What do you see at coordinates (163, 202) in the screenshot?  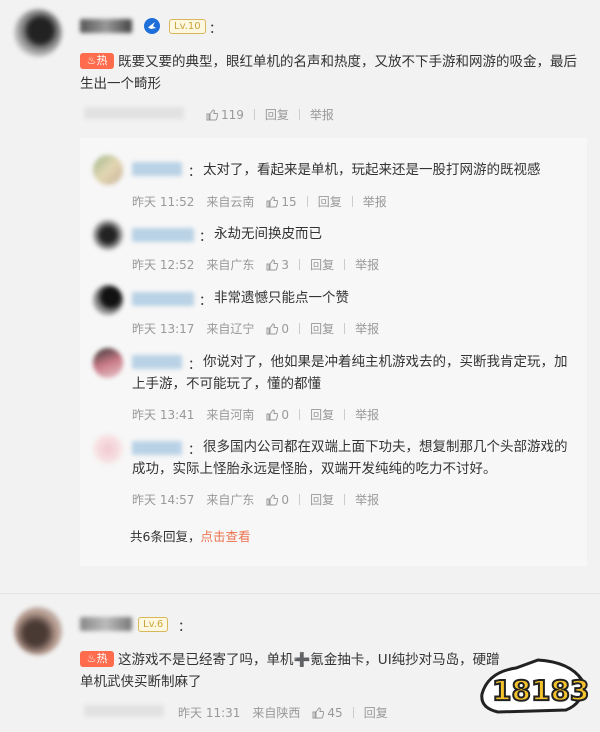 I see `reply-time: 昨天 11:52` at bounding box center [163, 202].